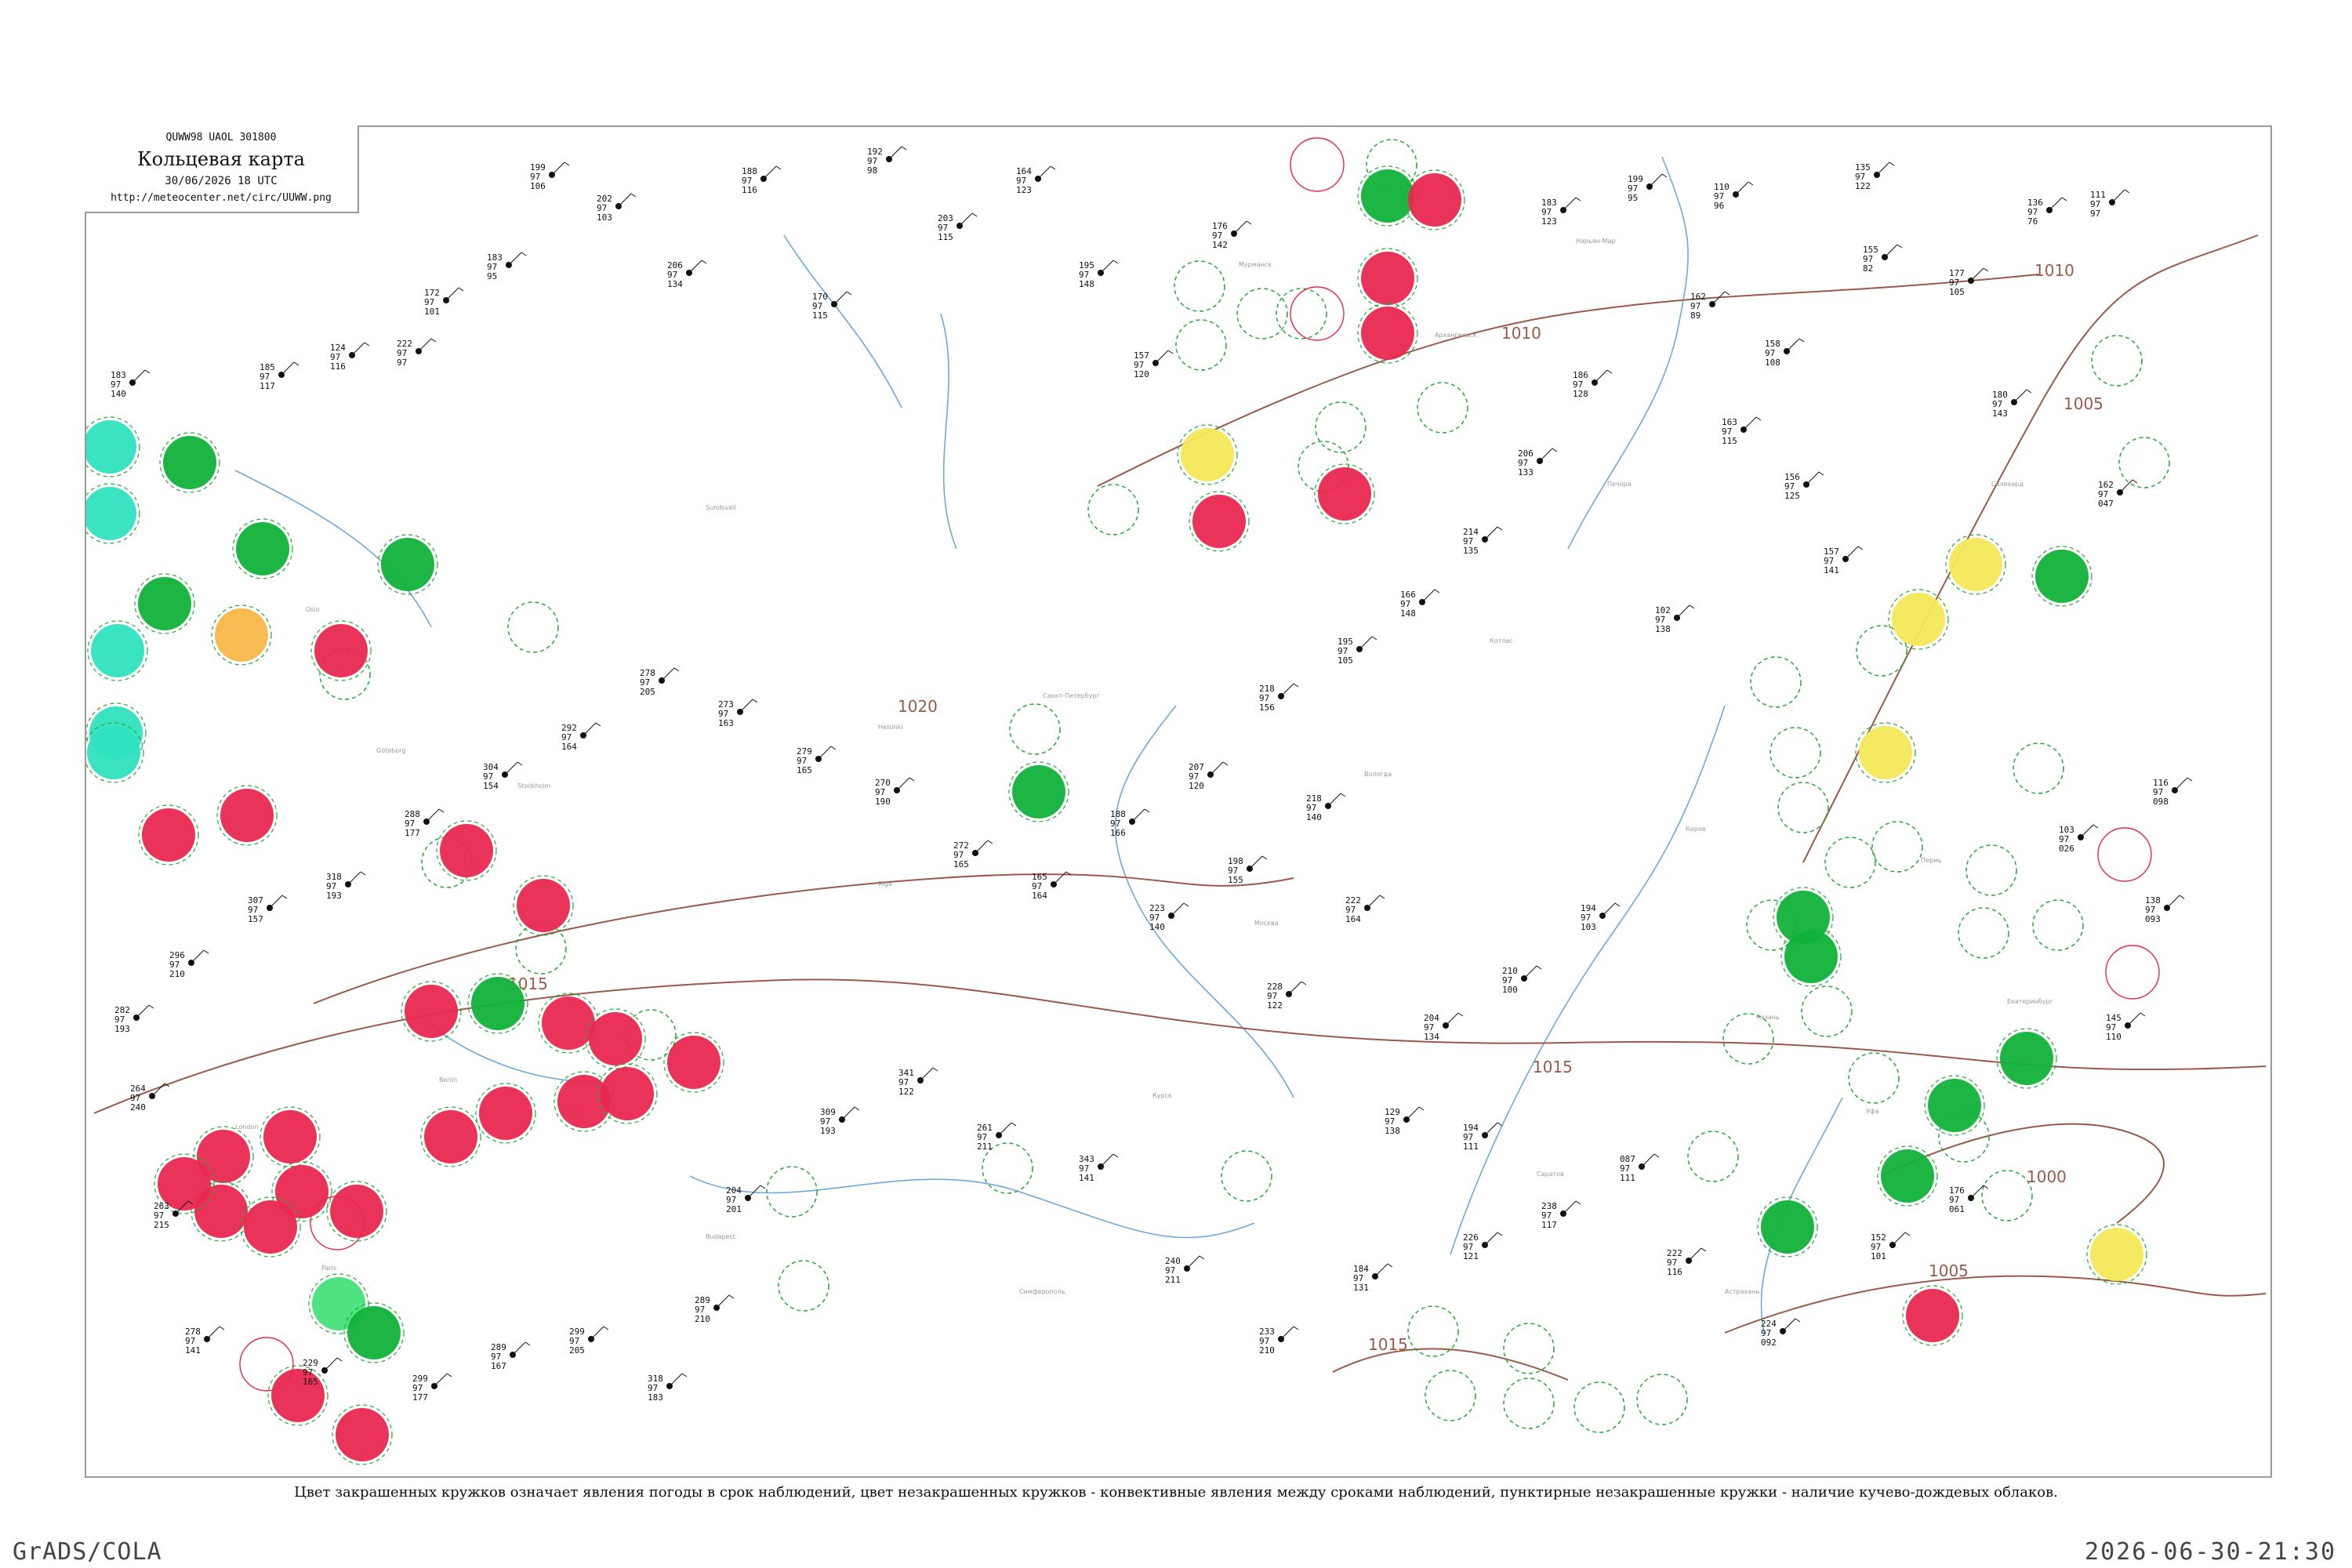  Describe the element at coordinates (1169, 917) in the screenshot. I see `station-plot: 22397140` at that location.